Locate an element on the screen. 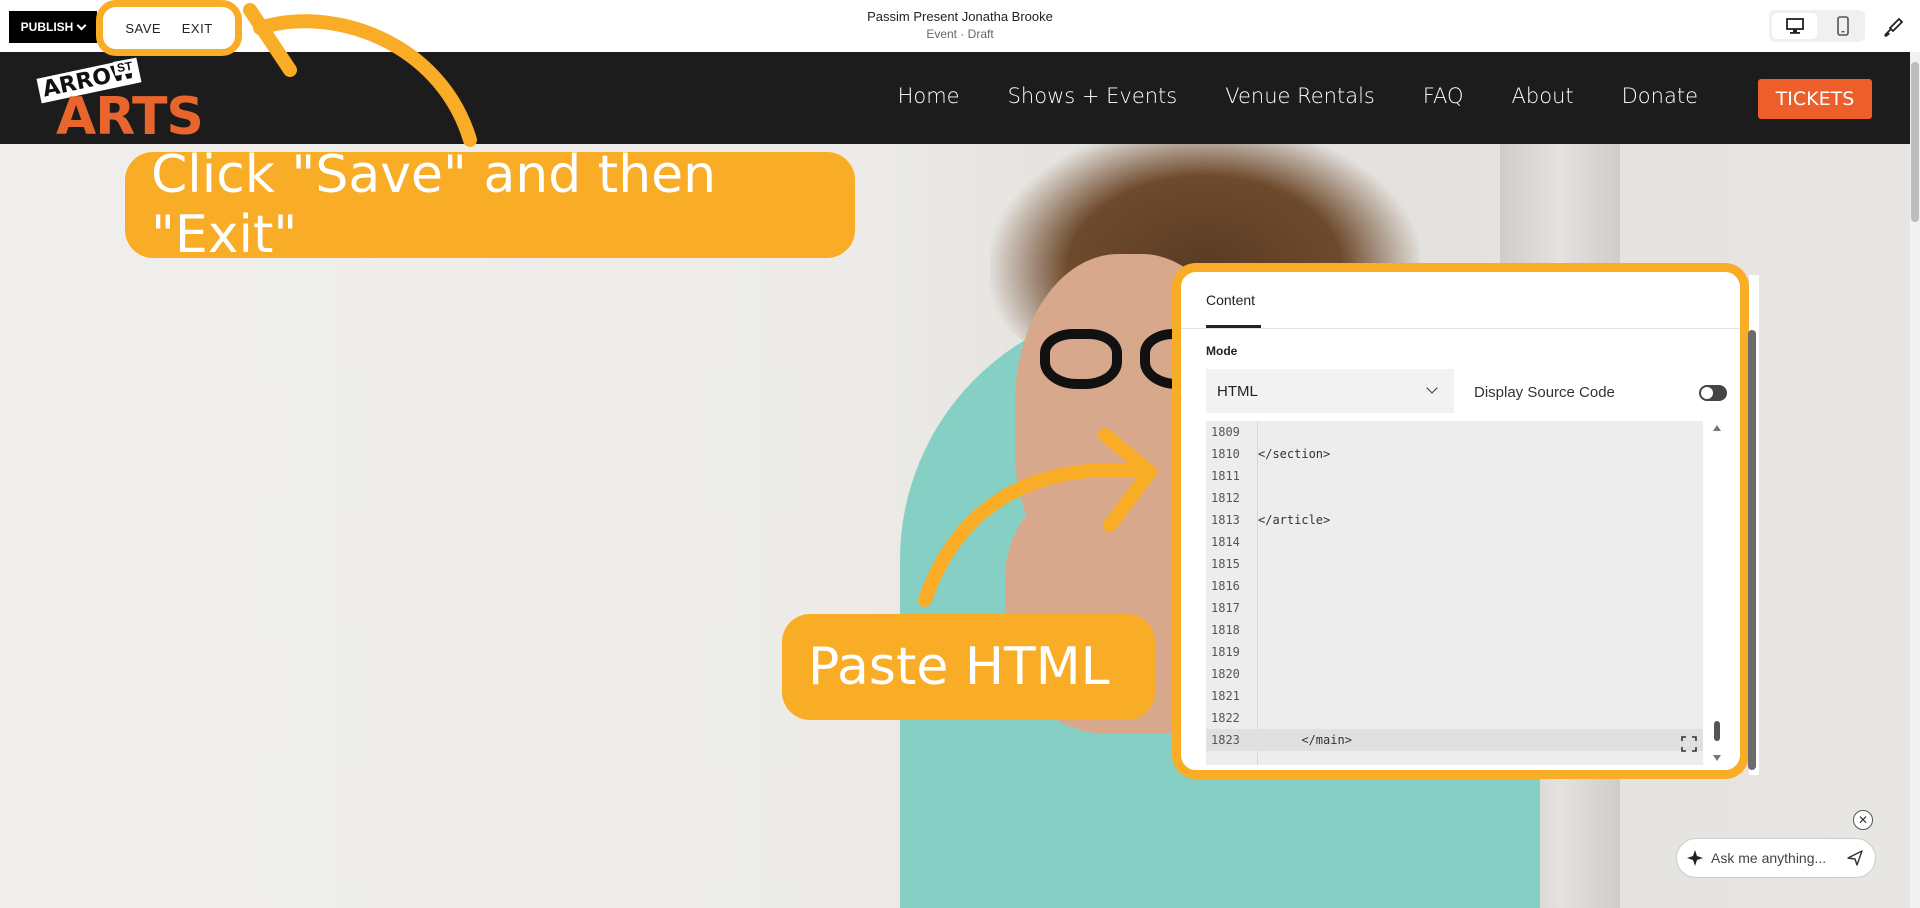 The image size is (1920, 908). save-button: SAVE is located at coordinates (143, 28).